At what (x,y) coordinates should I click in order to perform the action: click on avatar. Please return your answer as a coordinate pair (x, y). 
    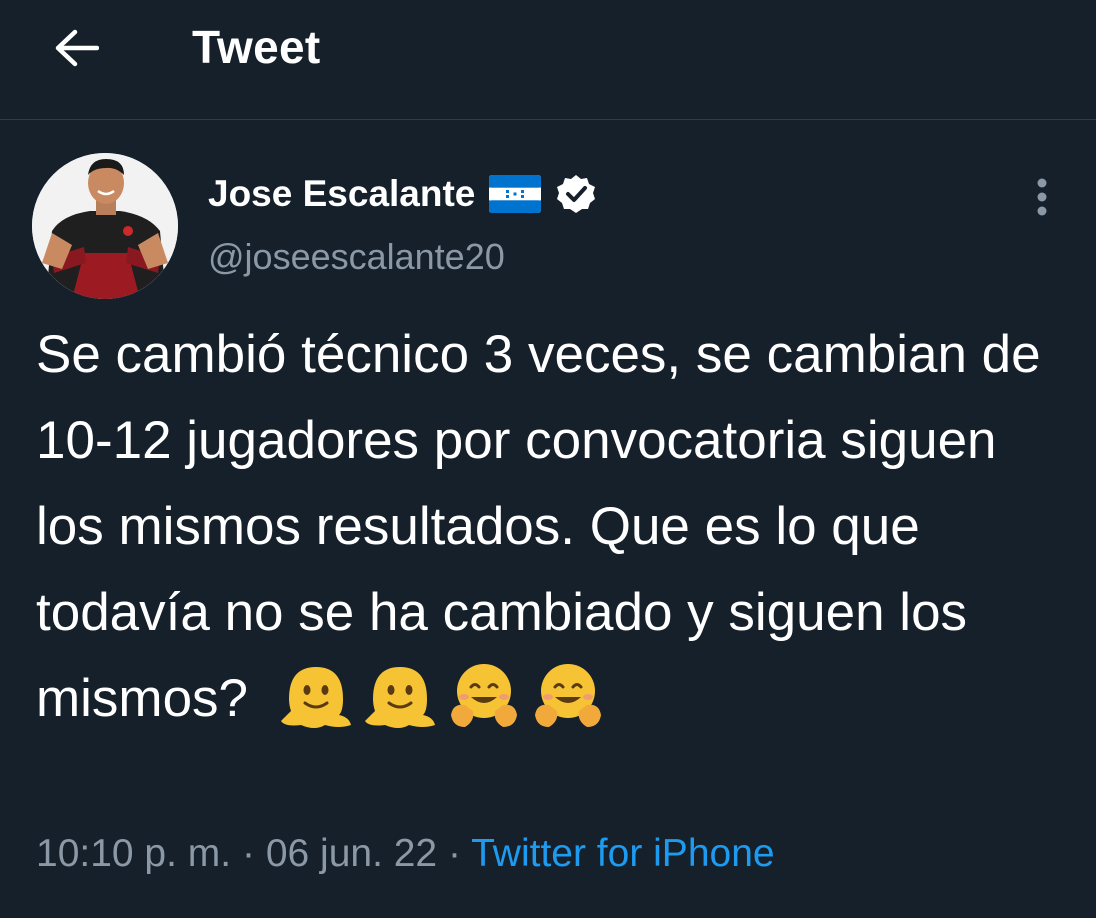
    Looking at the image, I should click on (105, 226).